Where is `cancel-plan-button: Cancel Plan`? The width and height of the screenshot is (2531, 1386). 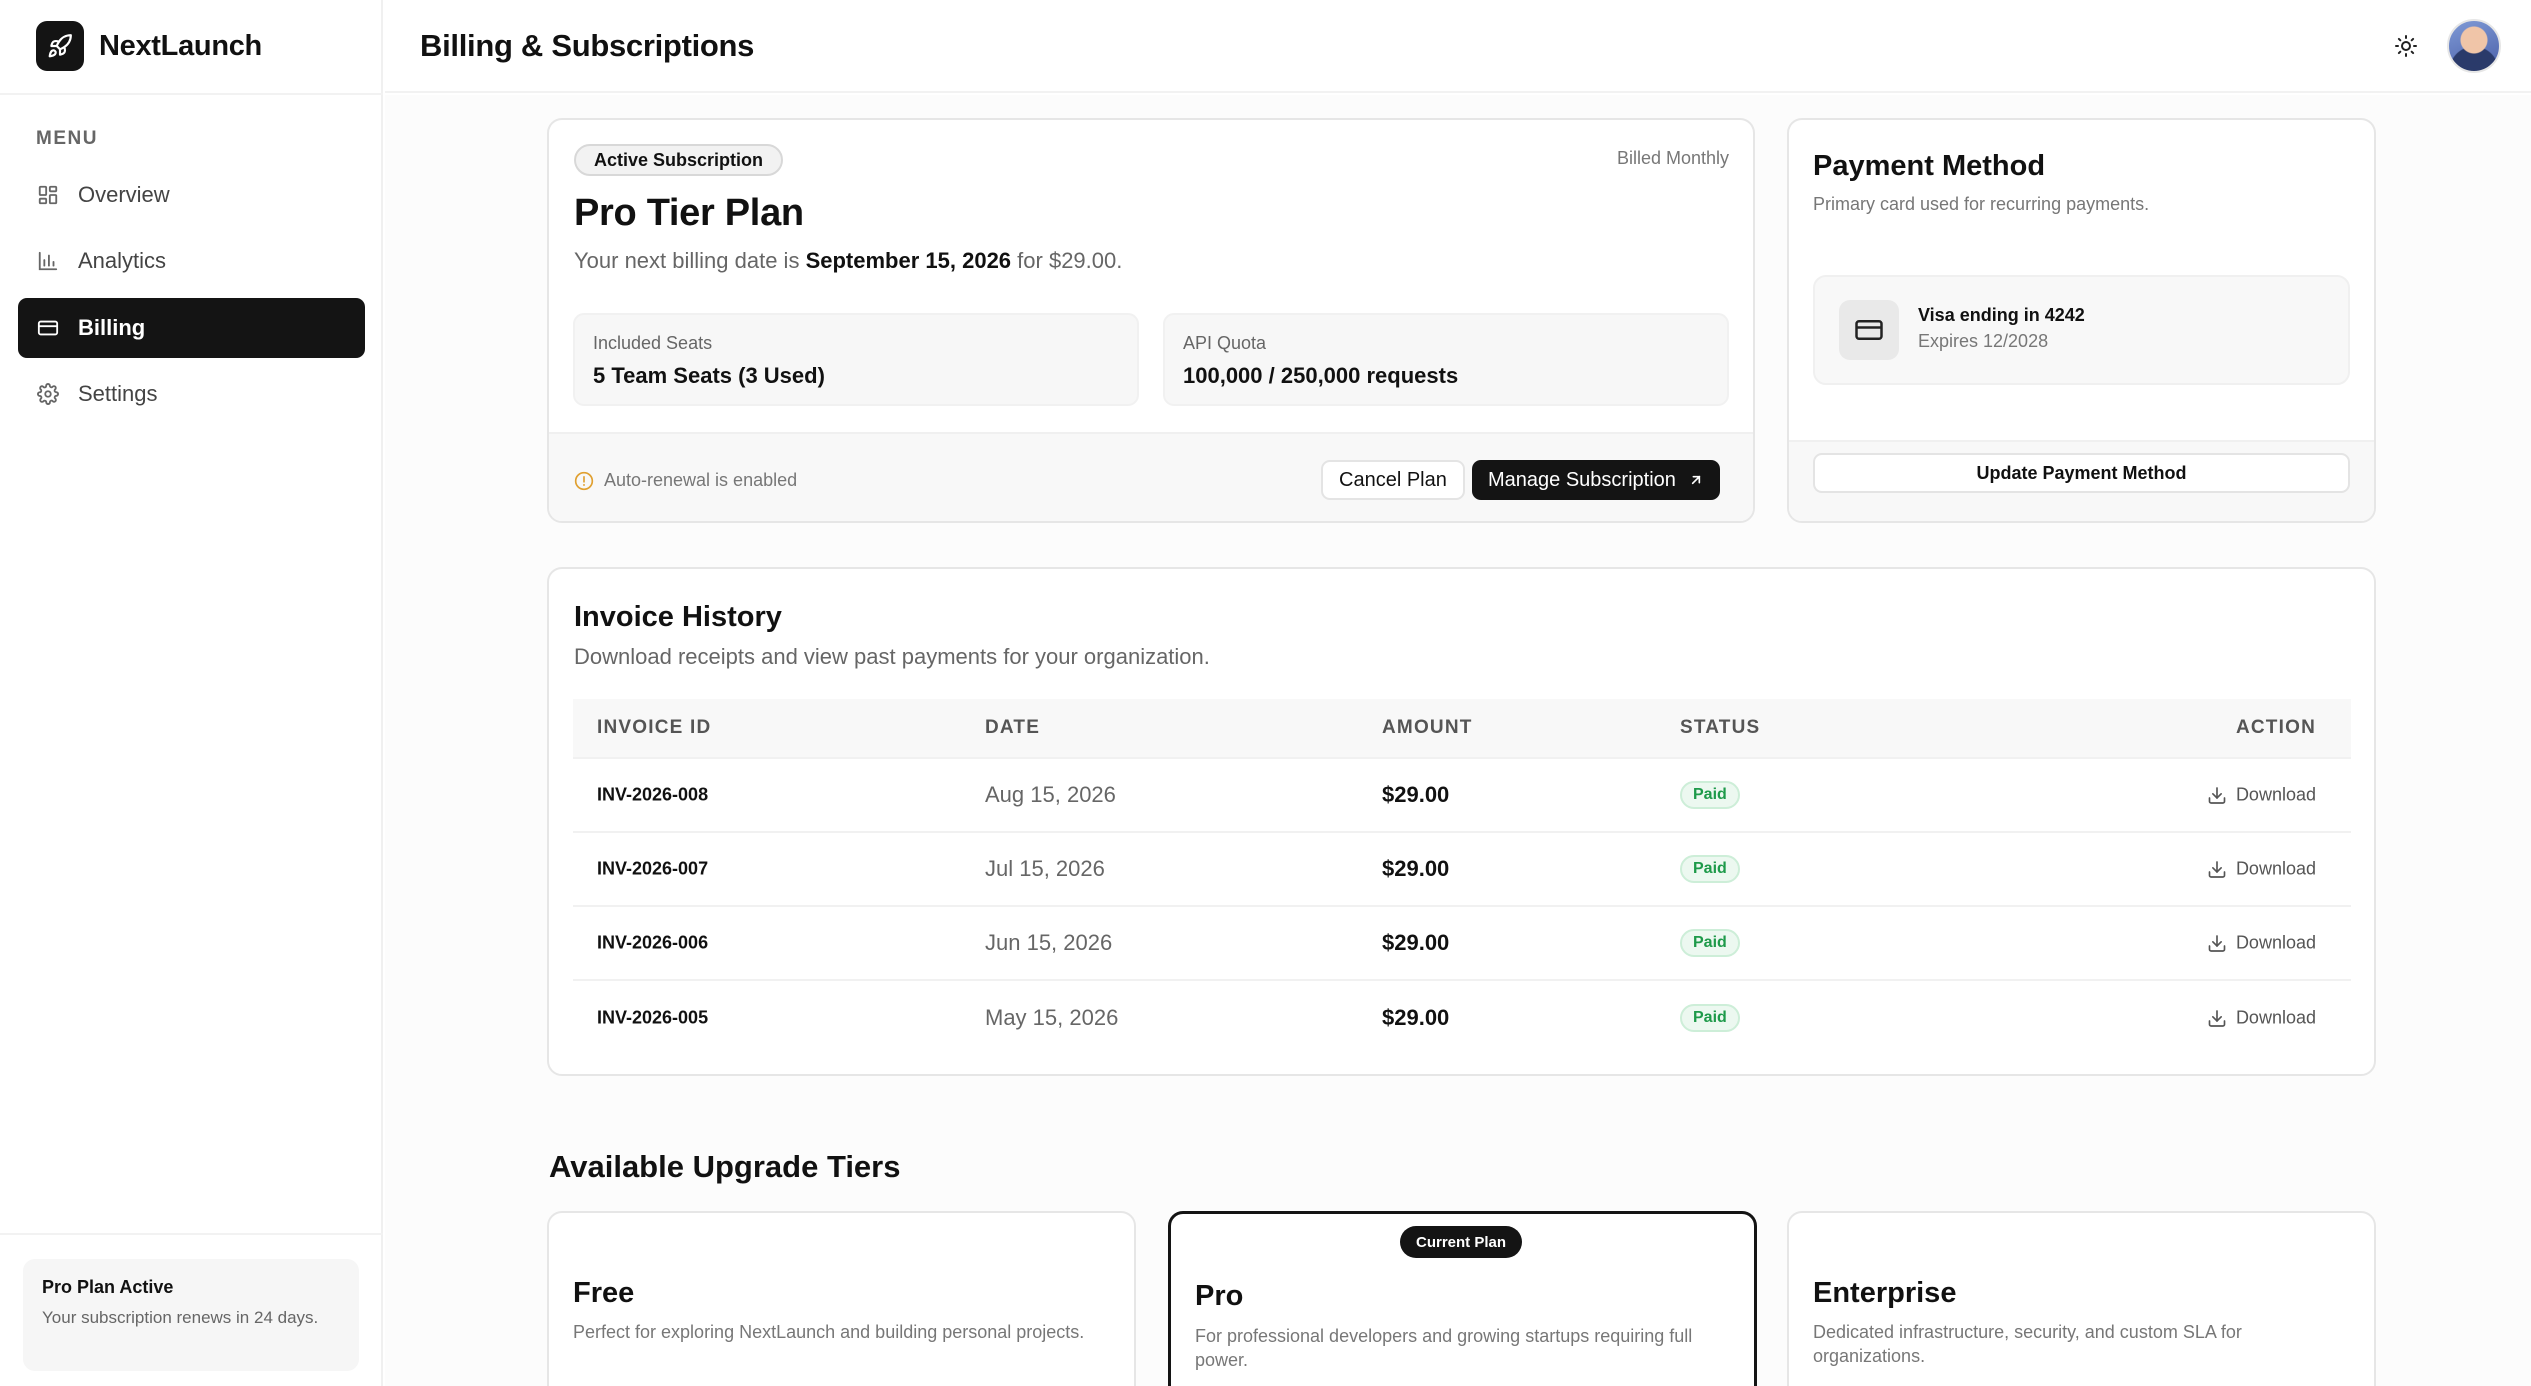
cancel-plan-button: Cancel Plan is located at coordinates (1393, 480).